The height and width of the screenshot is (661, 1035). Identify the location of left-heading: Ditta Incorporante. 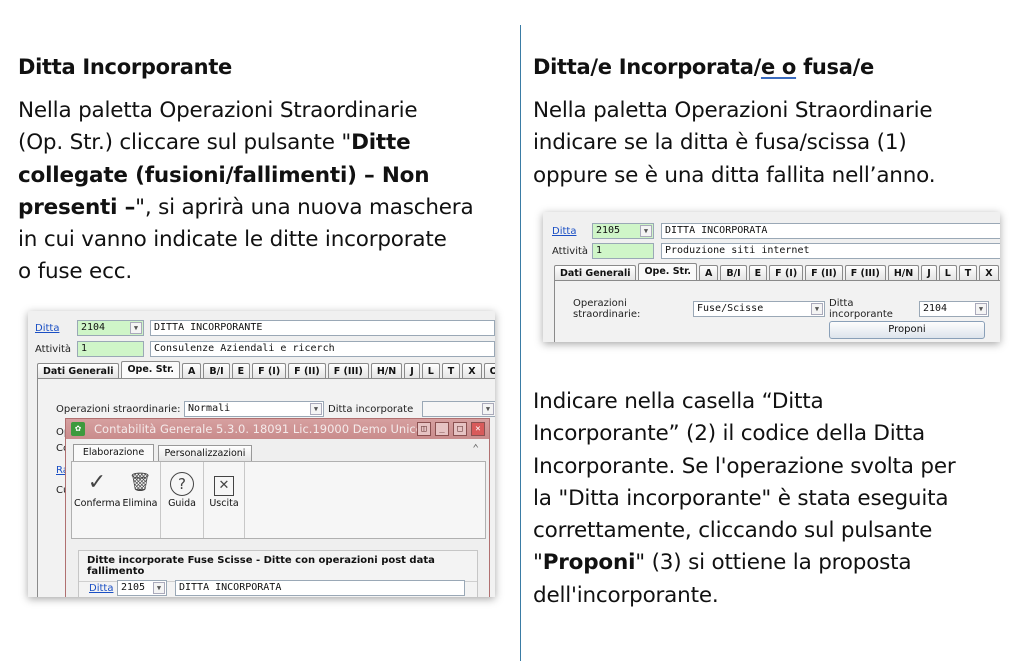
(125, 67).